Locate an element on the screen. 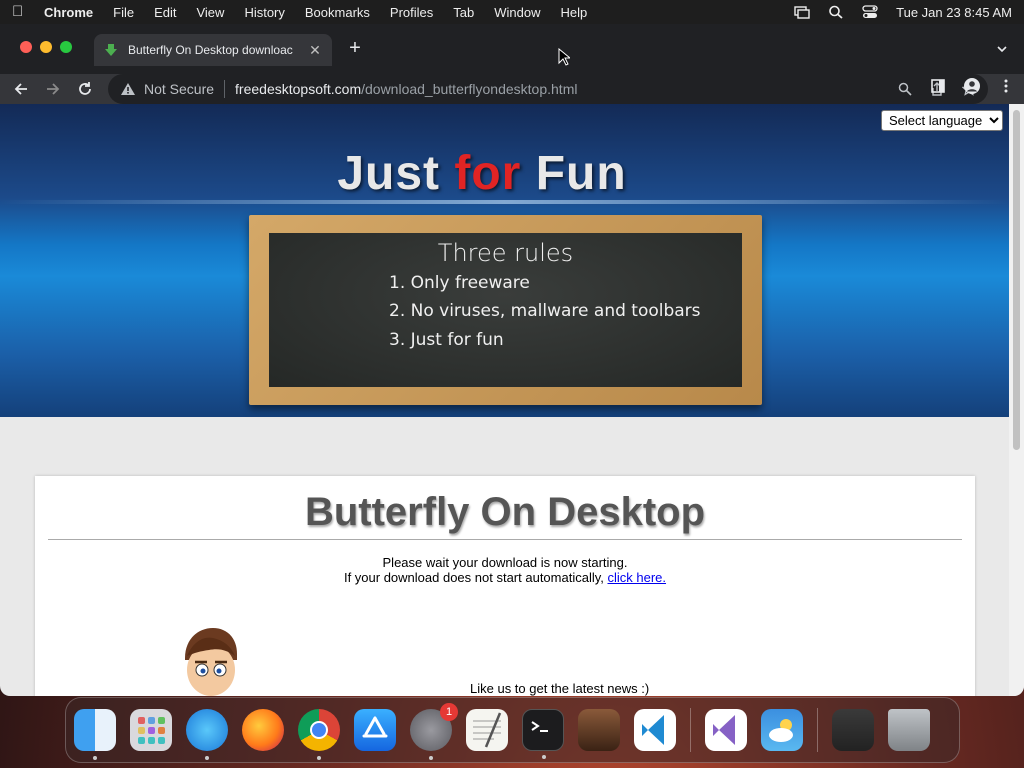  hero-title-for: for is located at coordinates (488, 173).